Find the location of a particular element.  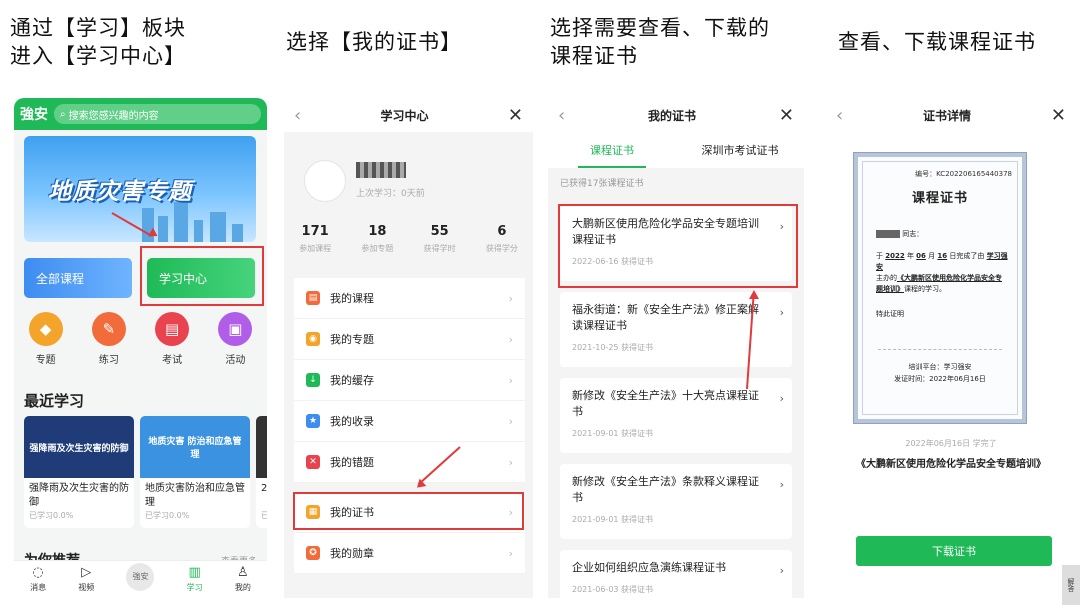

tab-course-certs: 课程证书 is located at coordinates (612, 150).